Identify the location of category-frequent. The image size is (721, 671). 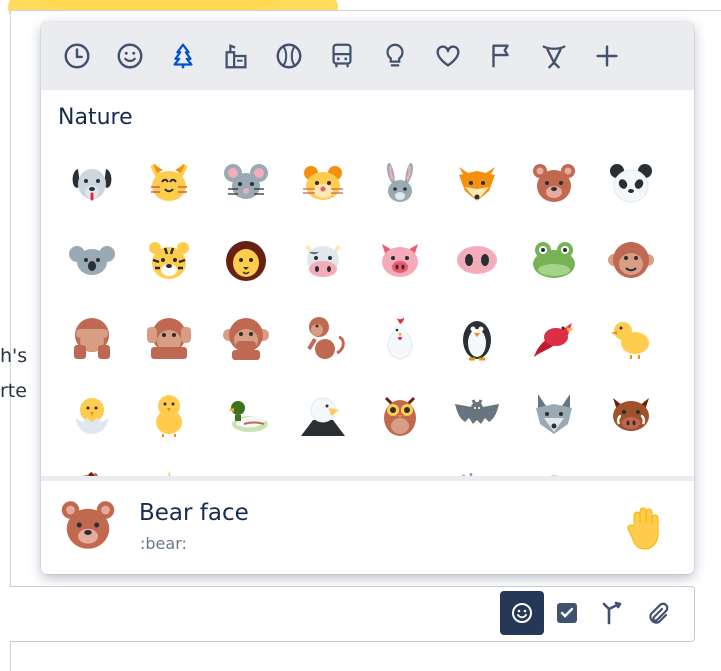
(77, 56).